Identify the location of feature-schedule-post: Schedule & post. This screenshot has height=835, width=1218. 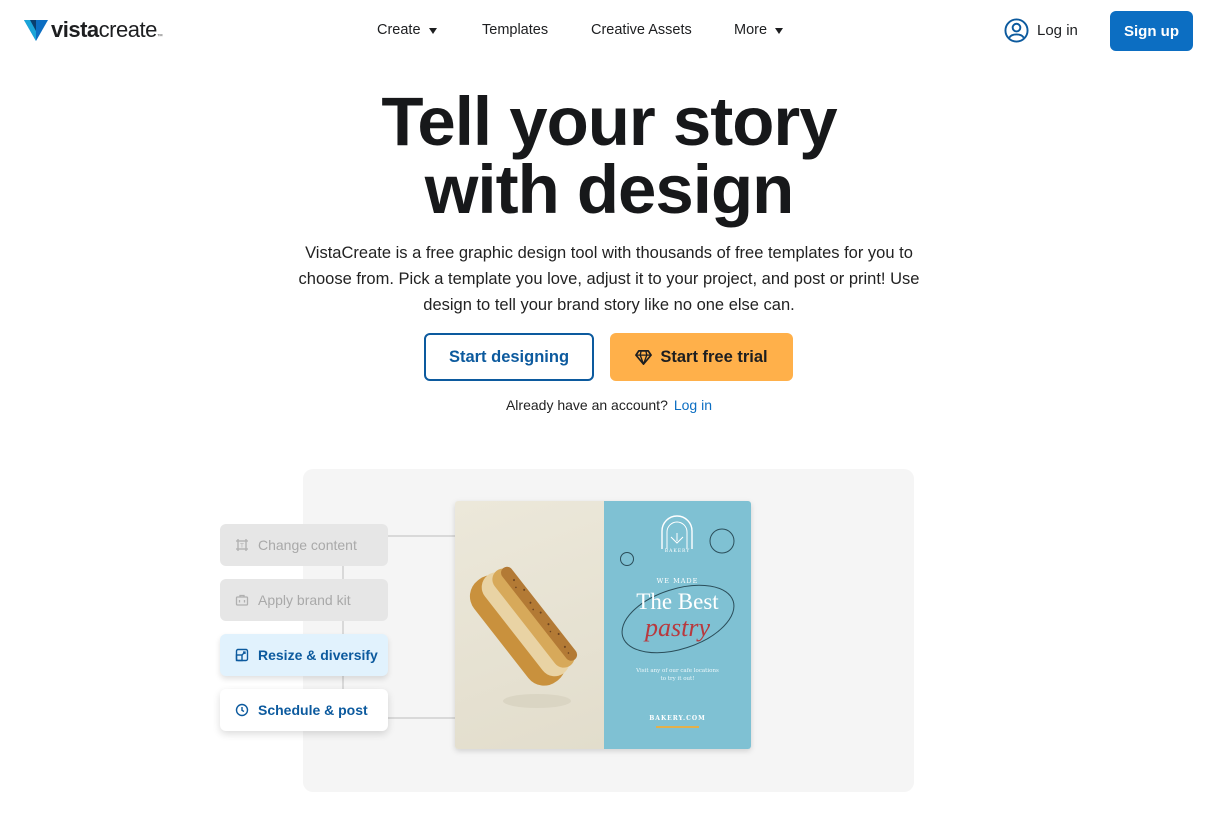
(304, 710).